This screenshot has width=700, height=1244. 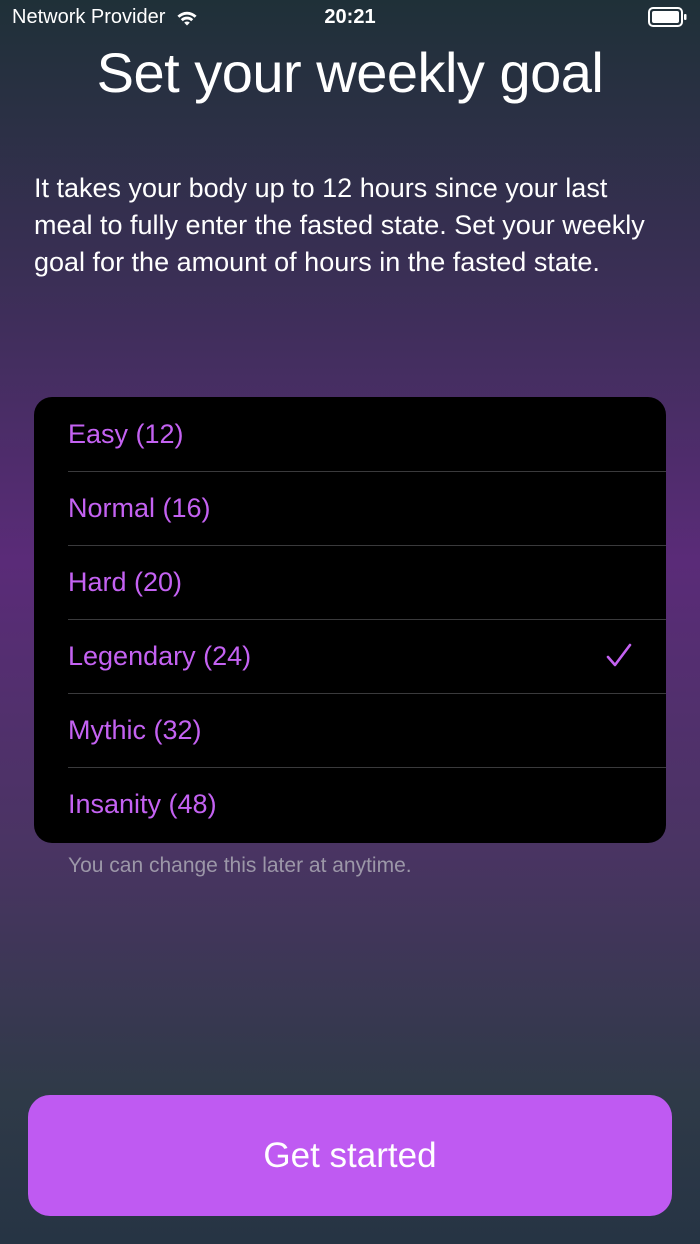 I want to click on goal-option-label: Insanity (48), so click(x=142, y=803).